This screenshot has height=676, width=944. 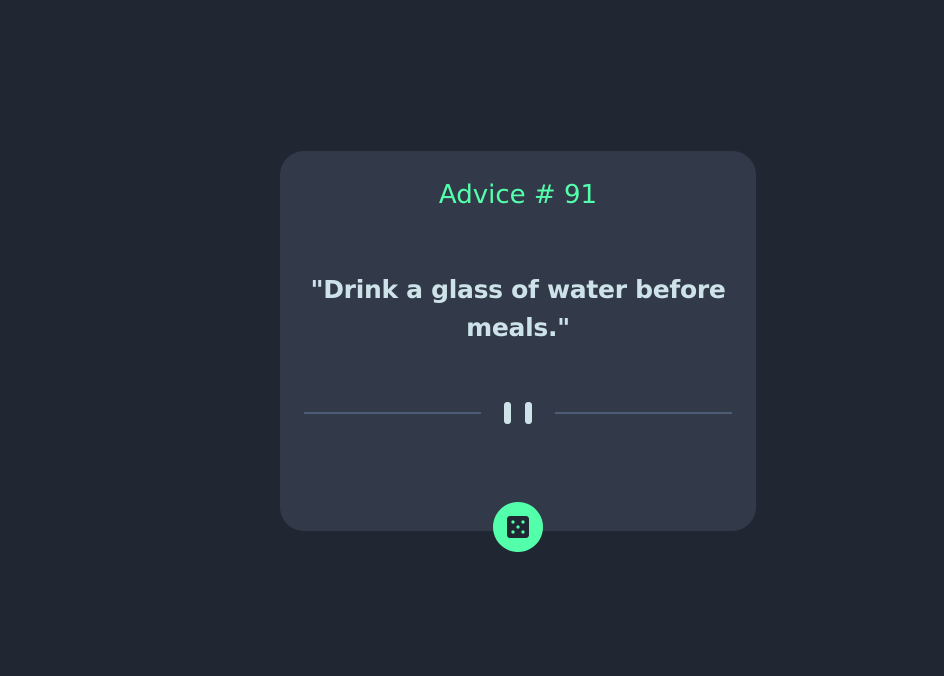 I want to click on pause-icon, so click(x=518, y=413).